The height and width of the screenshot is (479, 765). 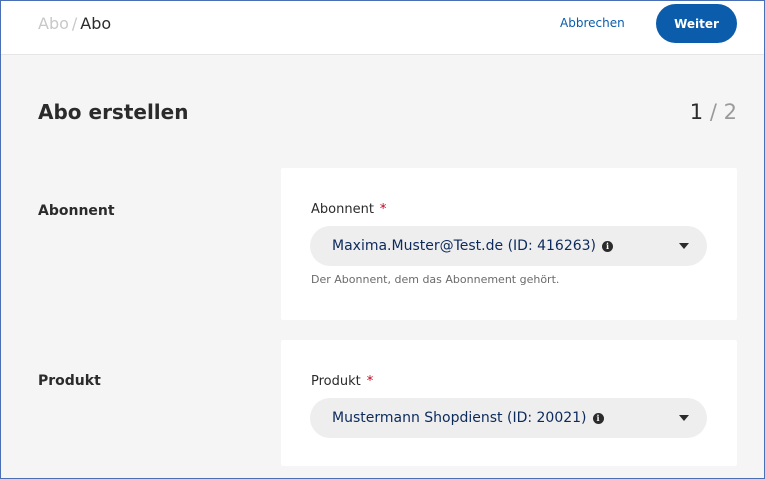 I want to click on product-field-label-text: Produkt, so click(x=336, y=381).